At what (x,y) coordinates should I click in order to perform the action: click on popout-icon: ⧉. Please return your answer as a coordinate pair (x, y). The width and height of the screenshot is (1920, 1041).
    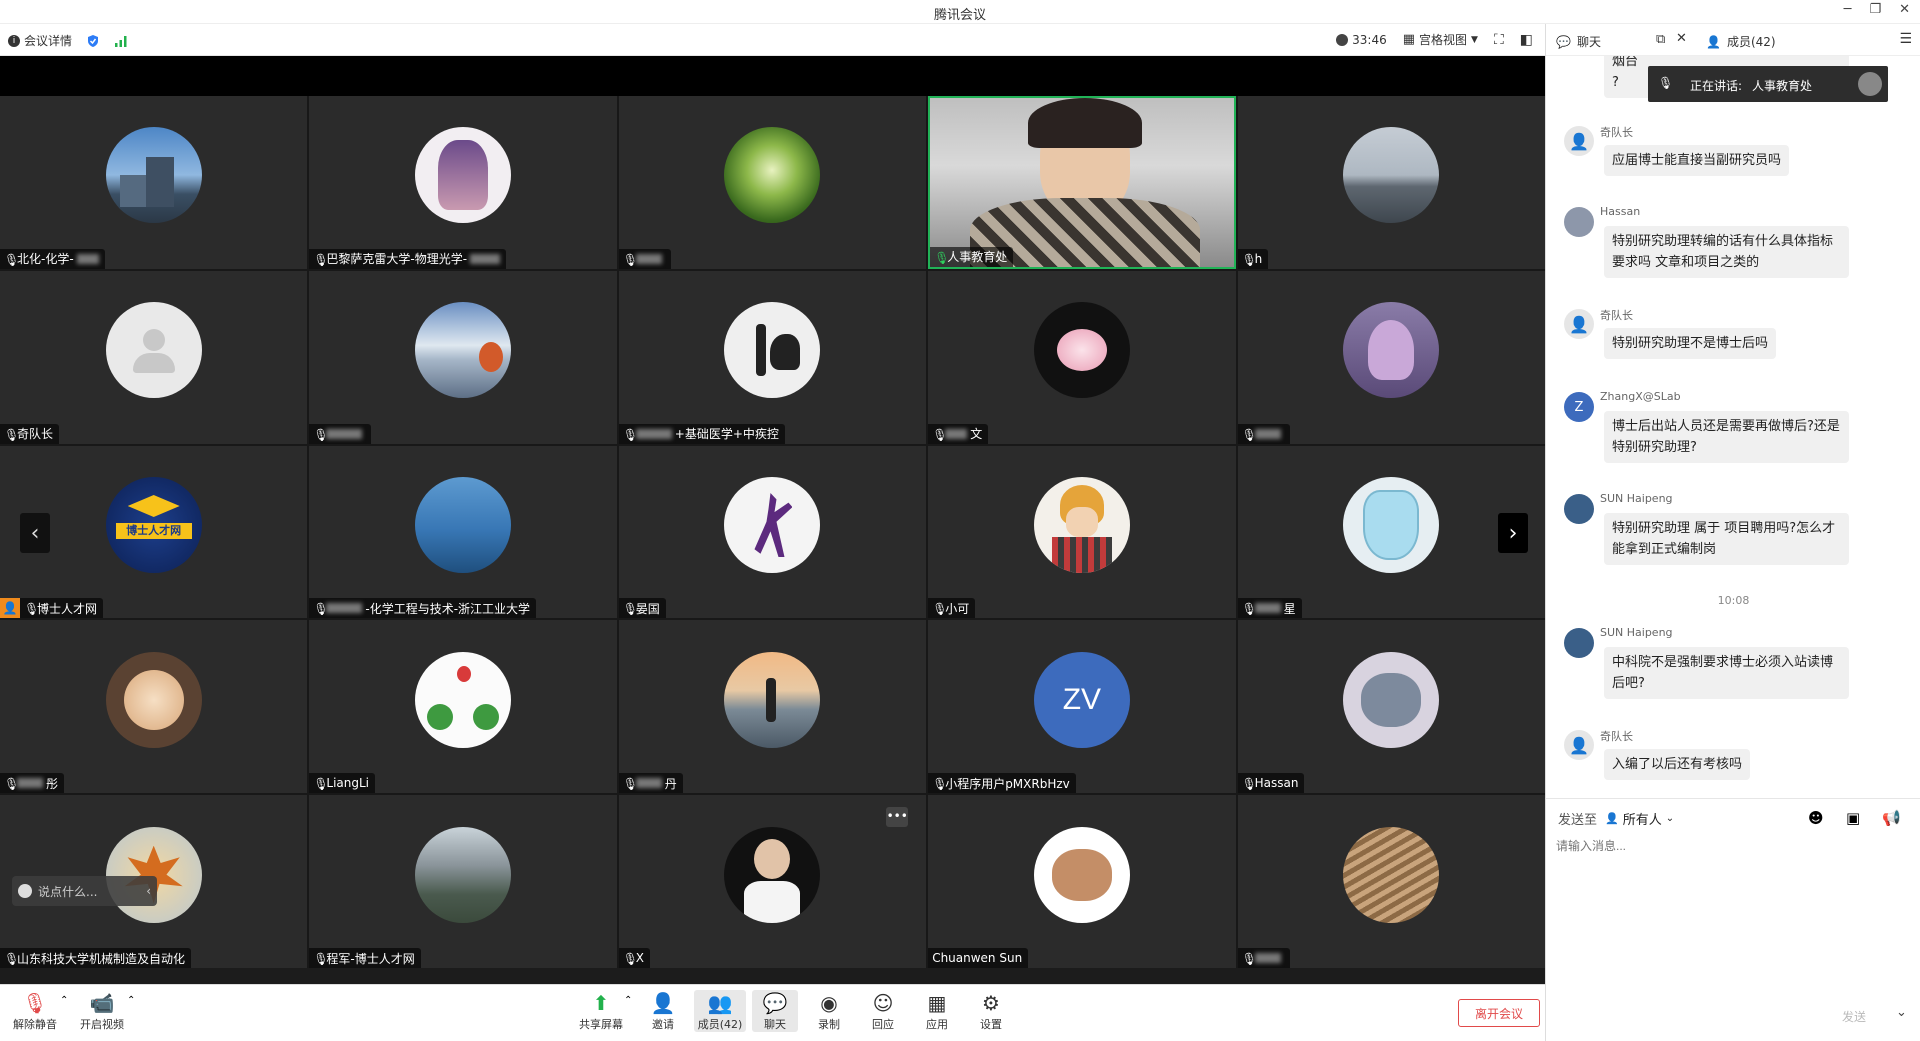
    Looking at the image, I should click on (1660, 39).